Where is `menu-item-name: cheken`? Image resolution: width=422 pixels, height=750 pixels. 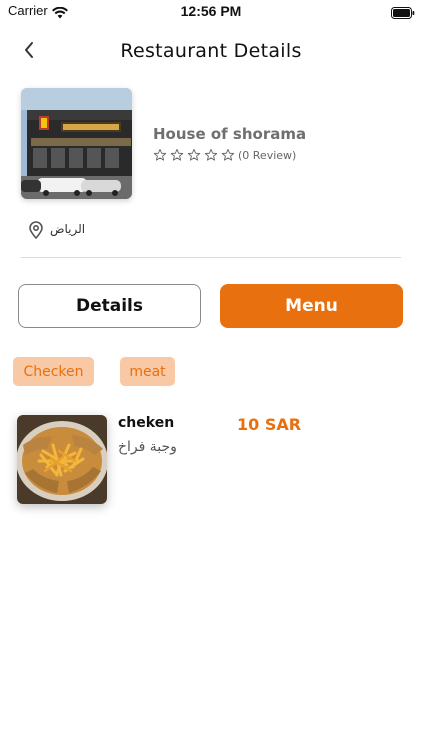 menu-item-name: cheken is located at coordinates (146, 423).